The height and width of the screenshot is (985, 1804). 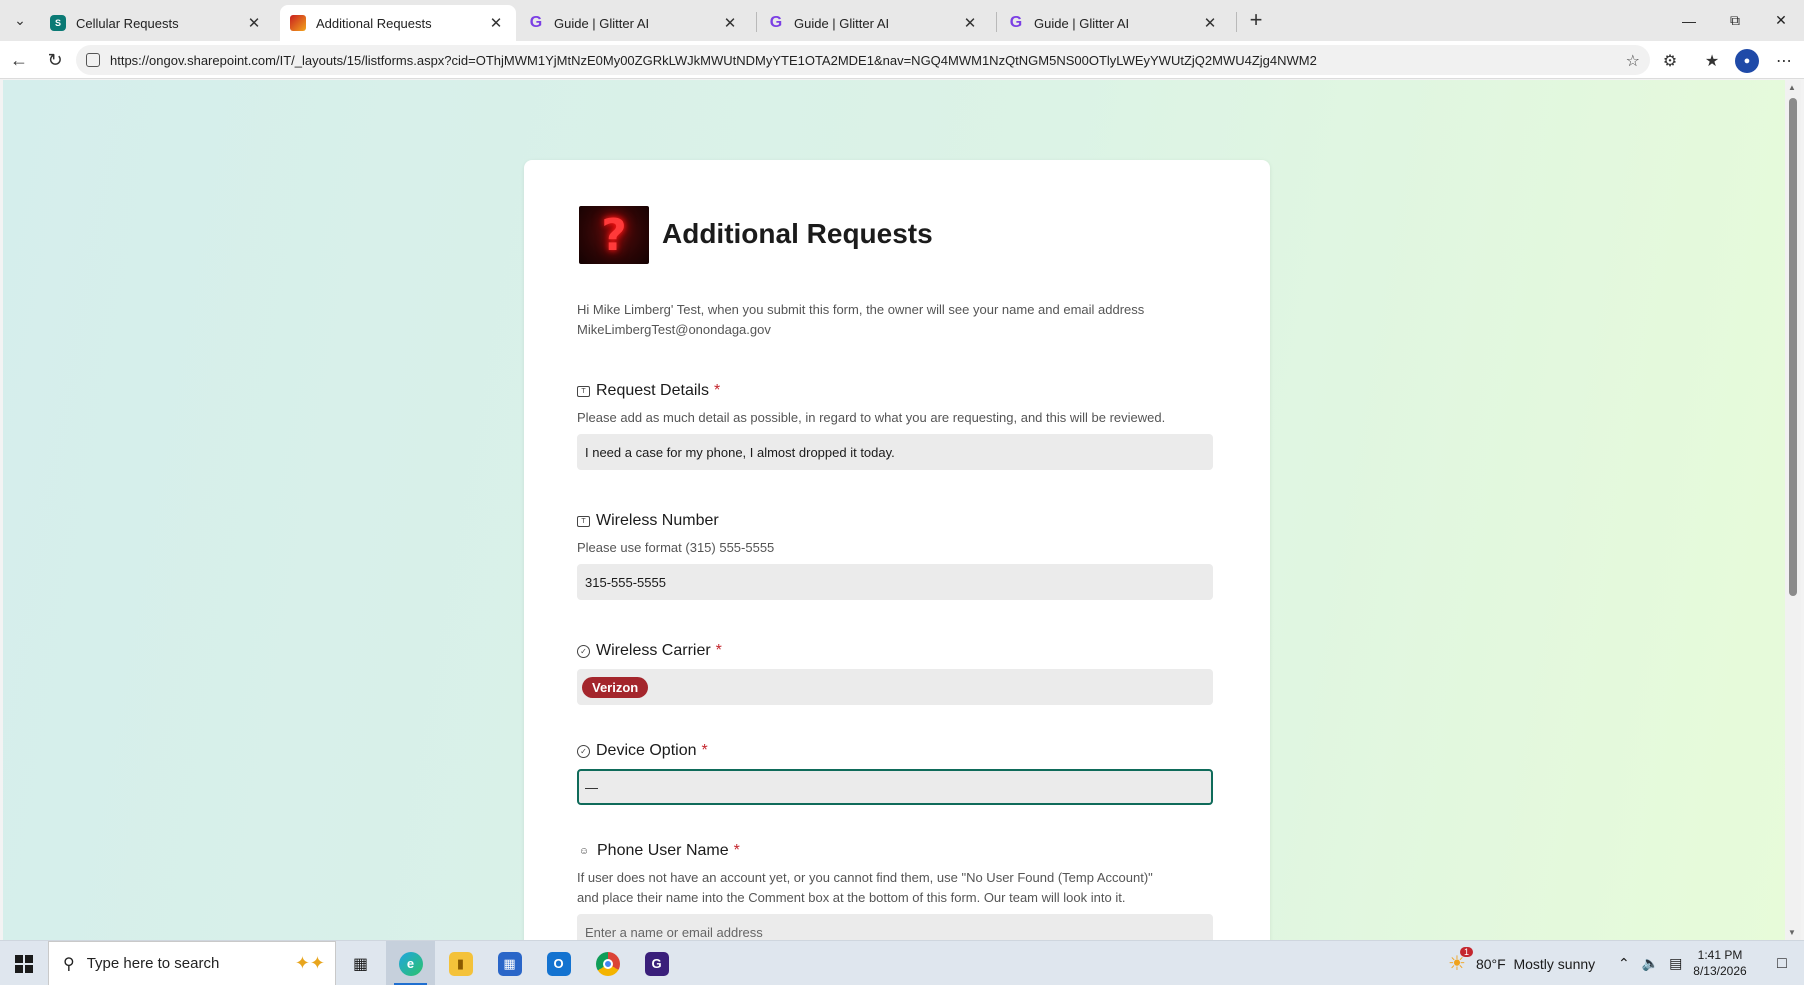 I want to click on extensions-icon: ⚙, so click(x=1670, y=61).